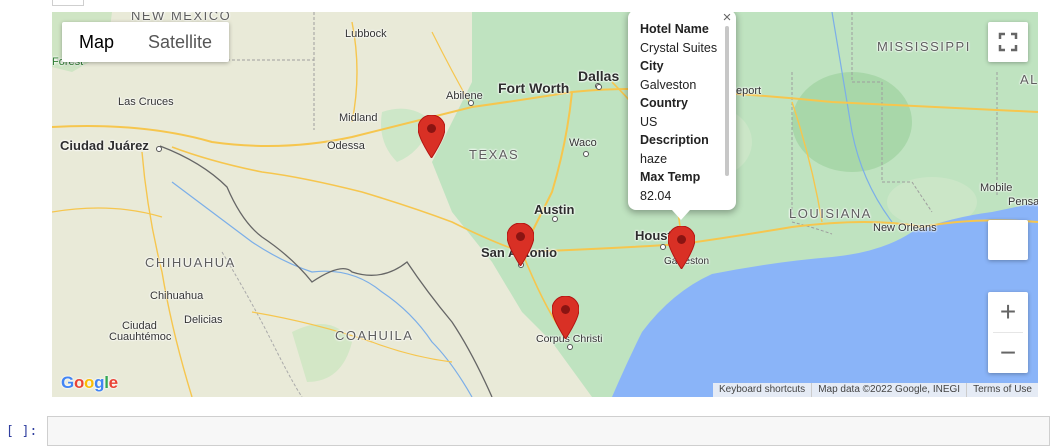 This screenshot has height=446, width=1056. What do you see at coordinates (89, 383) in the screenshot?
I see `google-logo: Google` at bounding box center [89, 383].